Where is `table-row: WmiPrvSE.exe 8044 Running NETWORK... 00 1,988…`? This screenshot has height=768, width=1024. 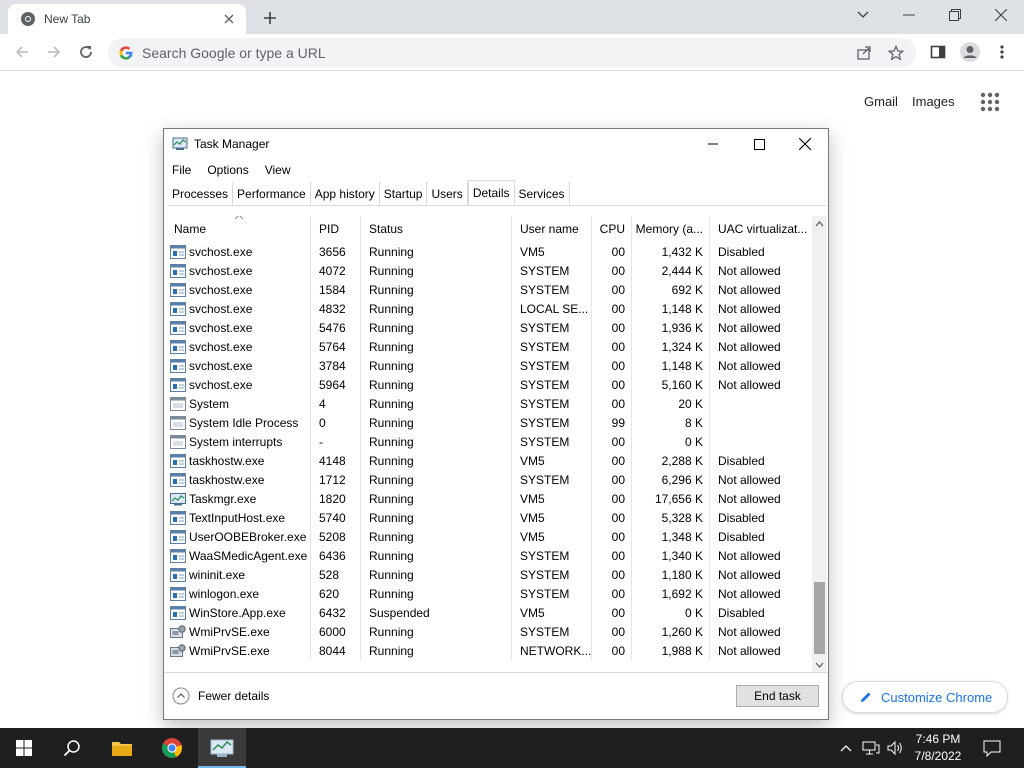
table-row: WmiPrvSE.exe 8044 Running NETWORK... 00 1,988… is located at coordinates (489, 650).